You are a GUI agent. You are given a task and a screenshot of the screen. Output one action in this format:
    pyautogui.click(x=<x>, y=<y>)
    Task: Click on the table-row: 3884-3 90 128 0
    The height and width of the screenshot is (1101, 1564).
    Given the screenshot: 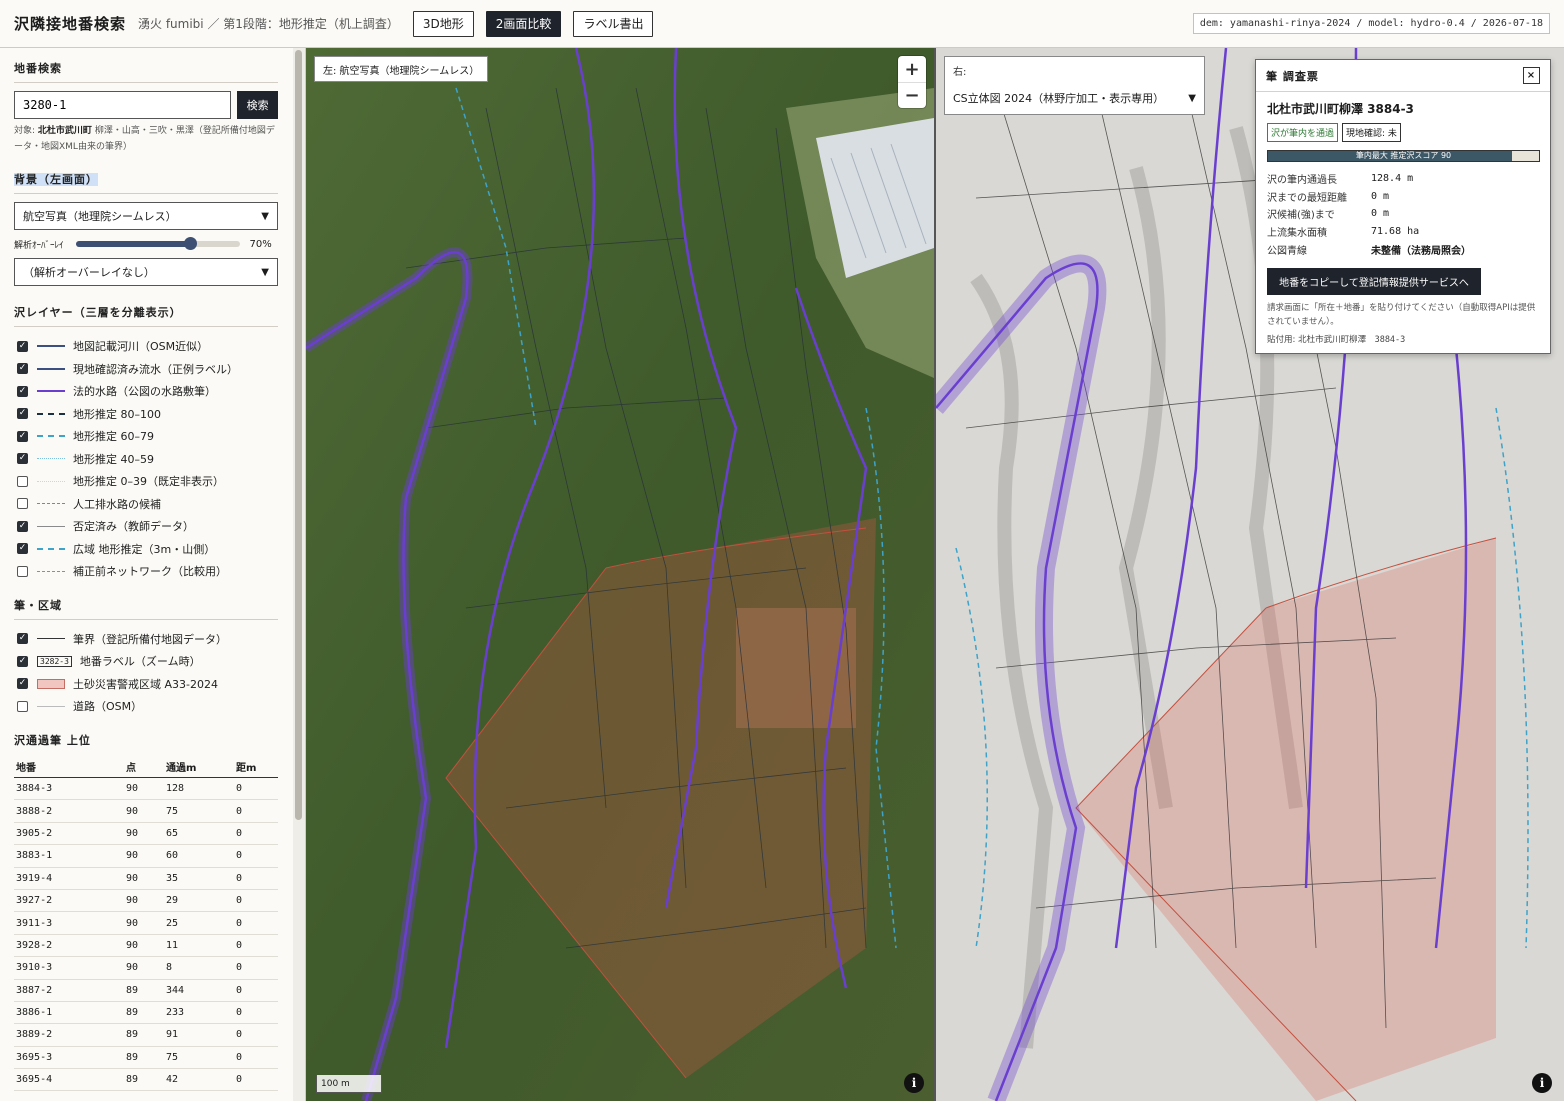 What is the action you would take?
    pyautogui.click(x=146, y=789)
    